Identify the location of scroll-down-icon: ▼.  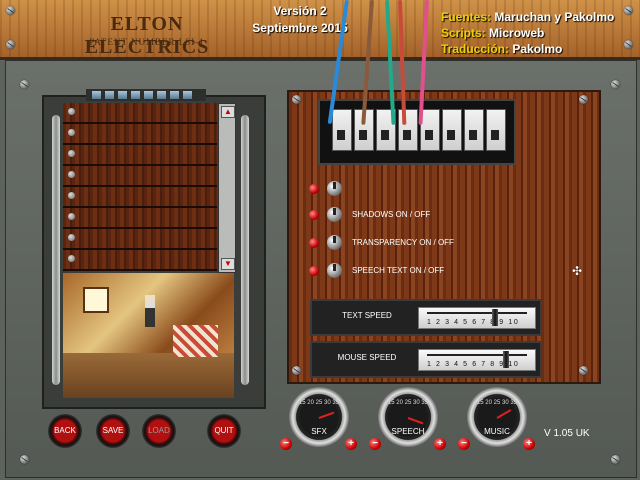
(228, 264).